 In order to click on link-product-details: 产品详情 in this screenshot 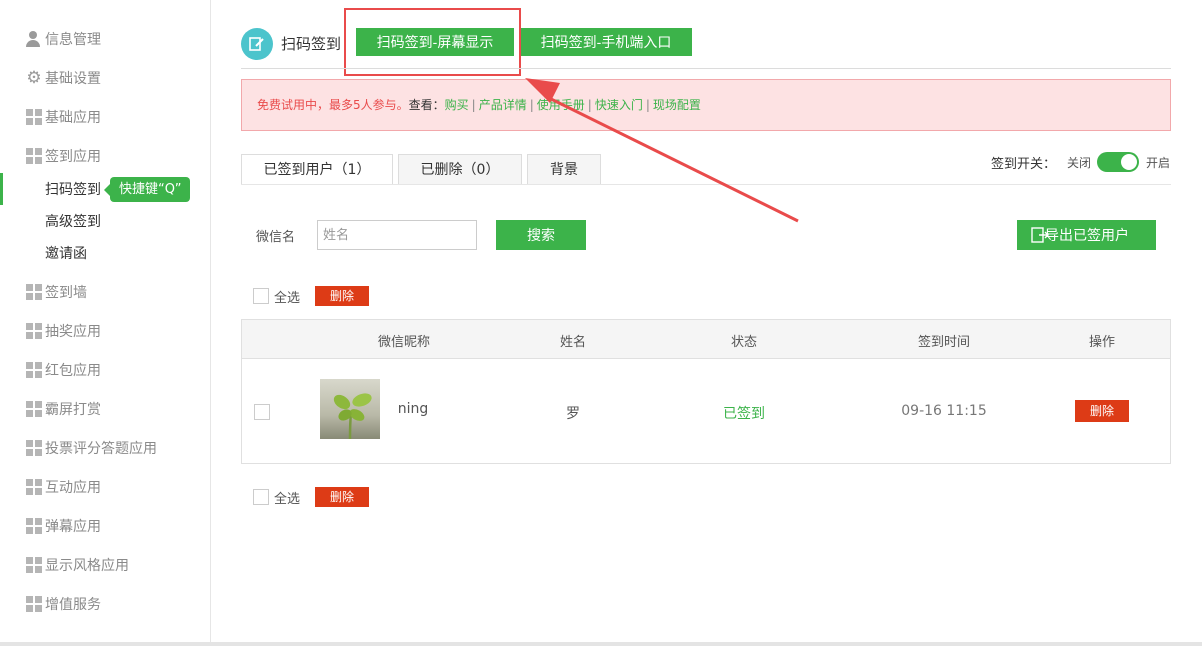, I will do `click(503, 105)`.